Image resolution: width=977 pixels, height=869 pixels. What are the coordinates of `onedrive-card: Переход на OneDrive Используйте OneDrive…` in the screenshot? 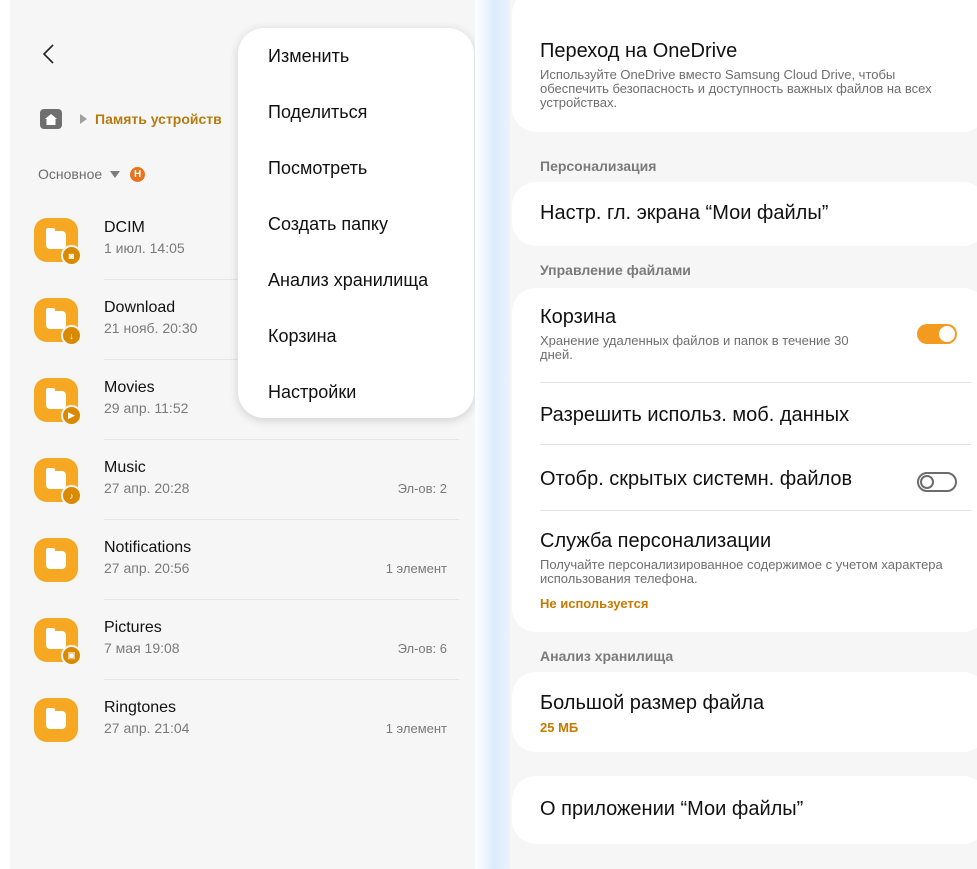 It's located at (744, 66).